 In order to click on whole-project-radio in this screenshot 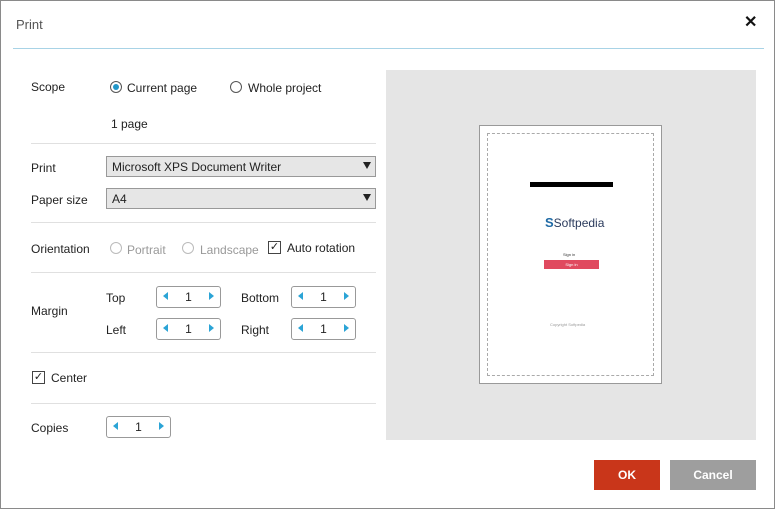, I will do `click(236, 87)`.